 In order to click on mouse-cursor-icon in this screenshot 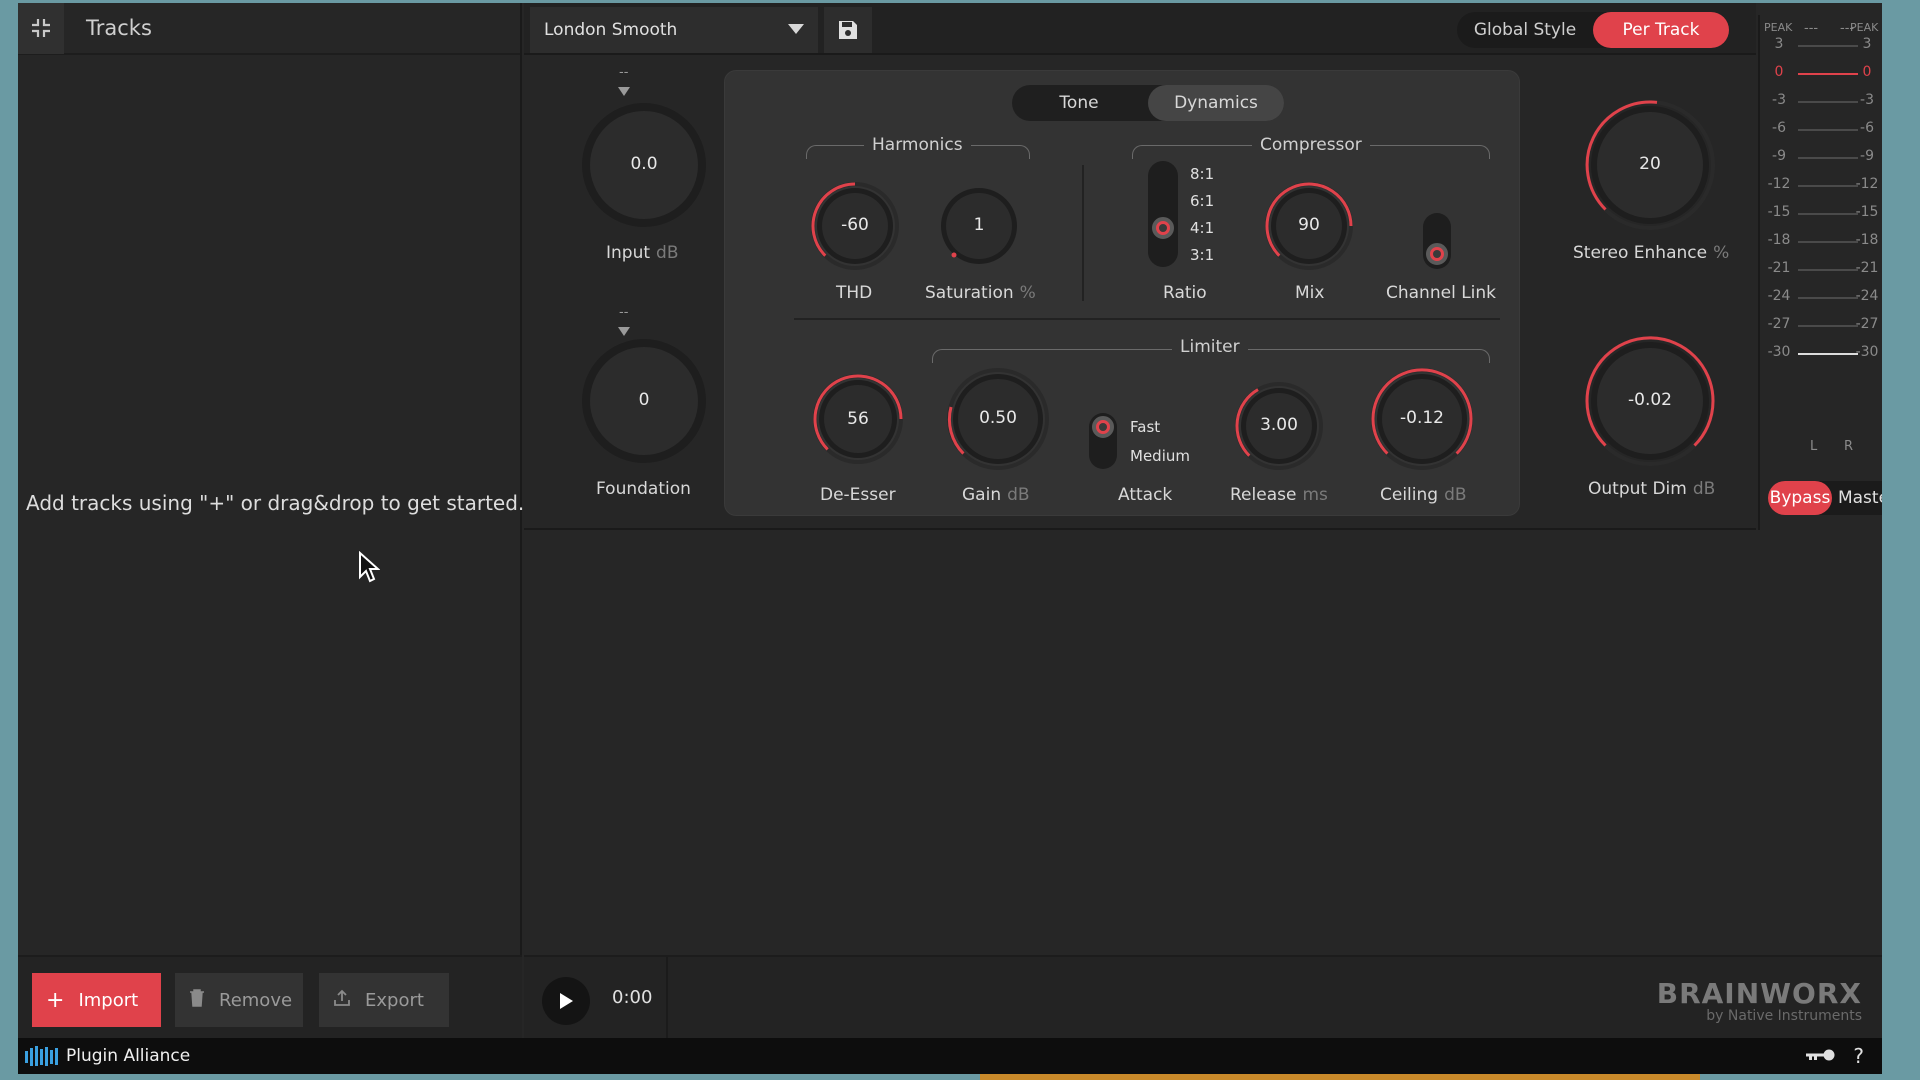, I will do `click(369, 567)`.